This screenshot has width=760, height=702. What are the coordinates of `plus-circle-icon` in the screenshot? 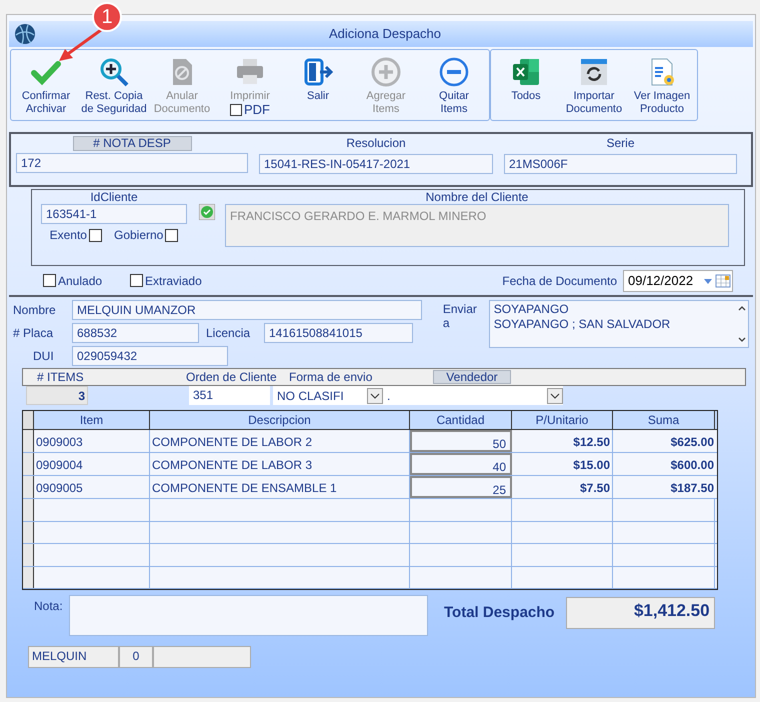 It's located at (386, 72).